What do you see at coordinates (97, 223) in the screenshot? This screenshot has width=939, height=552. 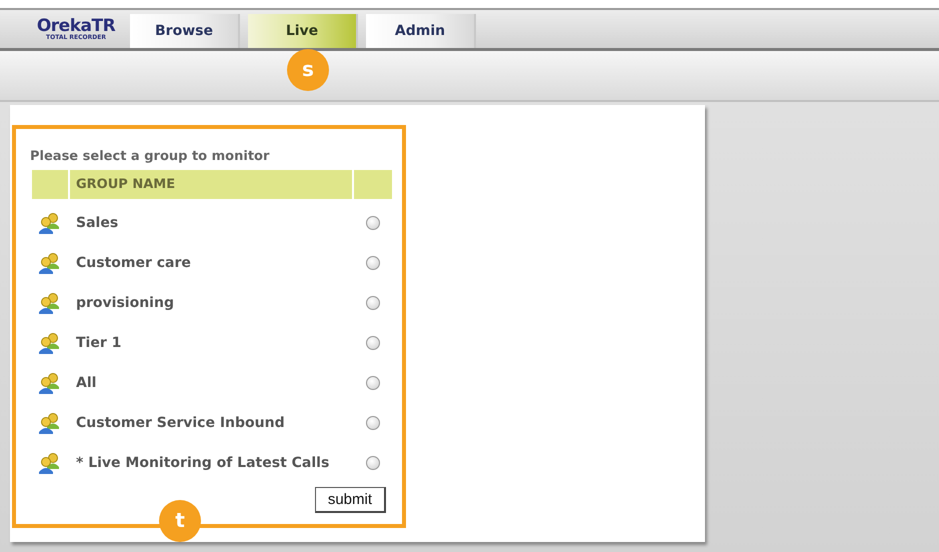 I see `group-name: Sales` at bounding box center [97, 223].